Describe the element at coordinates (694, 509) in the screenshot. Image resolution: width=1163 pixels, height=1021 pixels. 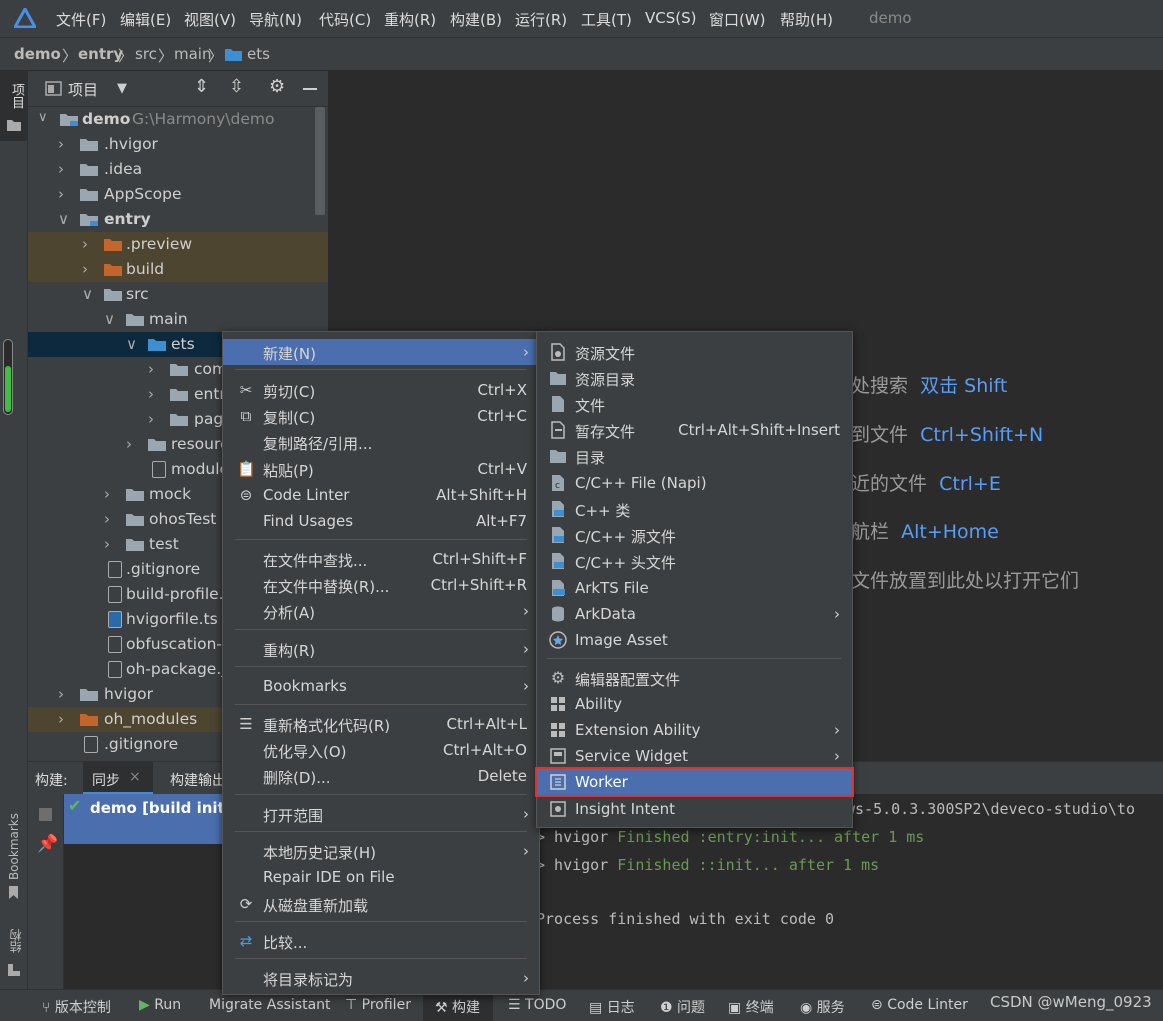
I see `submenu-item-cpp-class: C++ 类` at that location.